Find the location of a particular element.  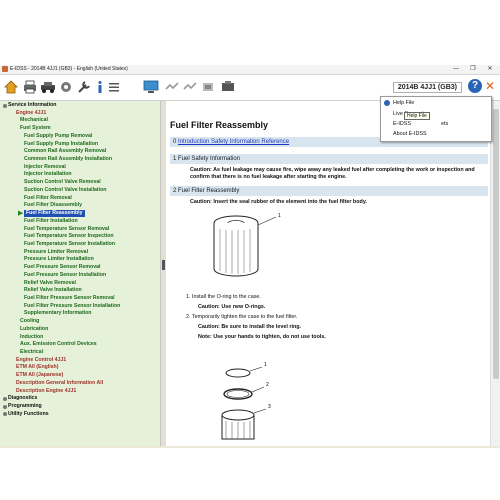

tree-fuel-item: Fuel Temperature Sensor Installation is located at coordinates (69, 244).